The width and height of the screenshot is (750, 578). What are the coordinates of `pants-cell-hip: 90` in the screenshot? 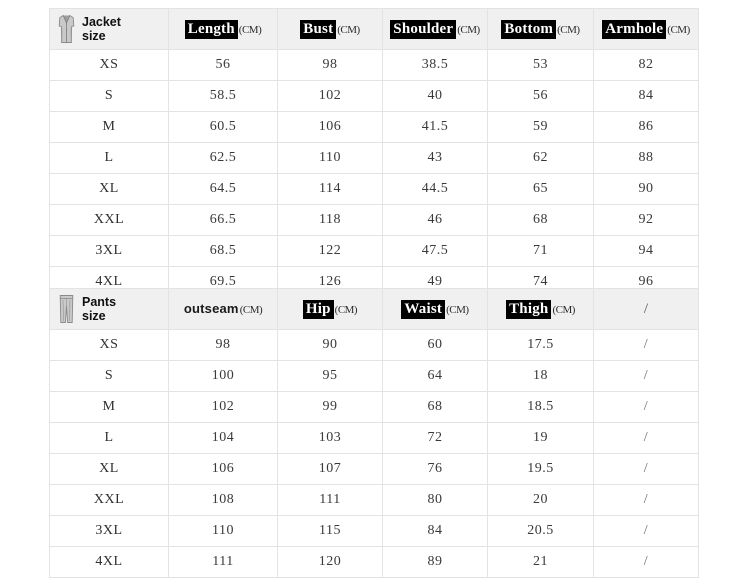 It's located at (330, 345).